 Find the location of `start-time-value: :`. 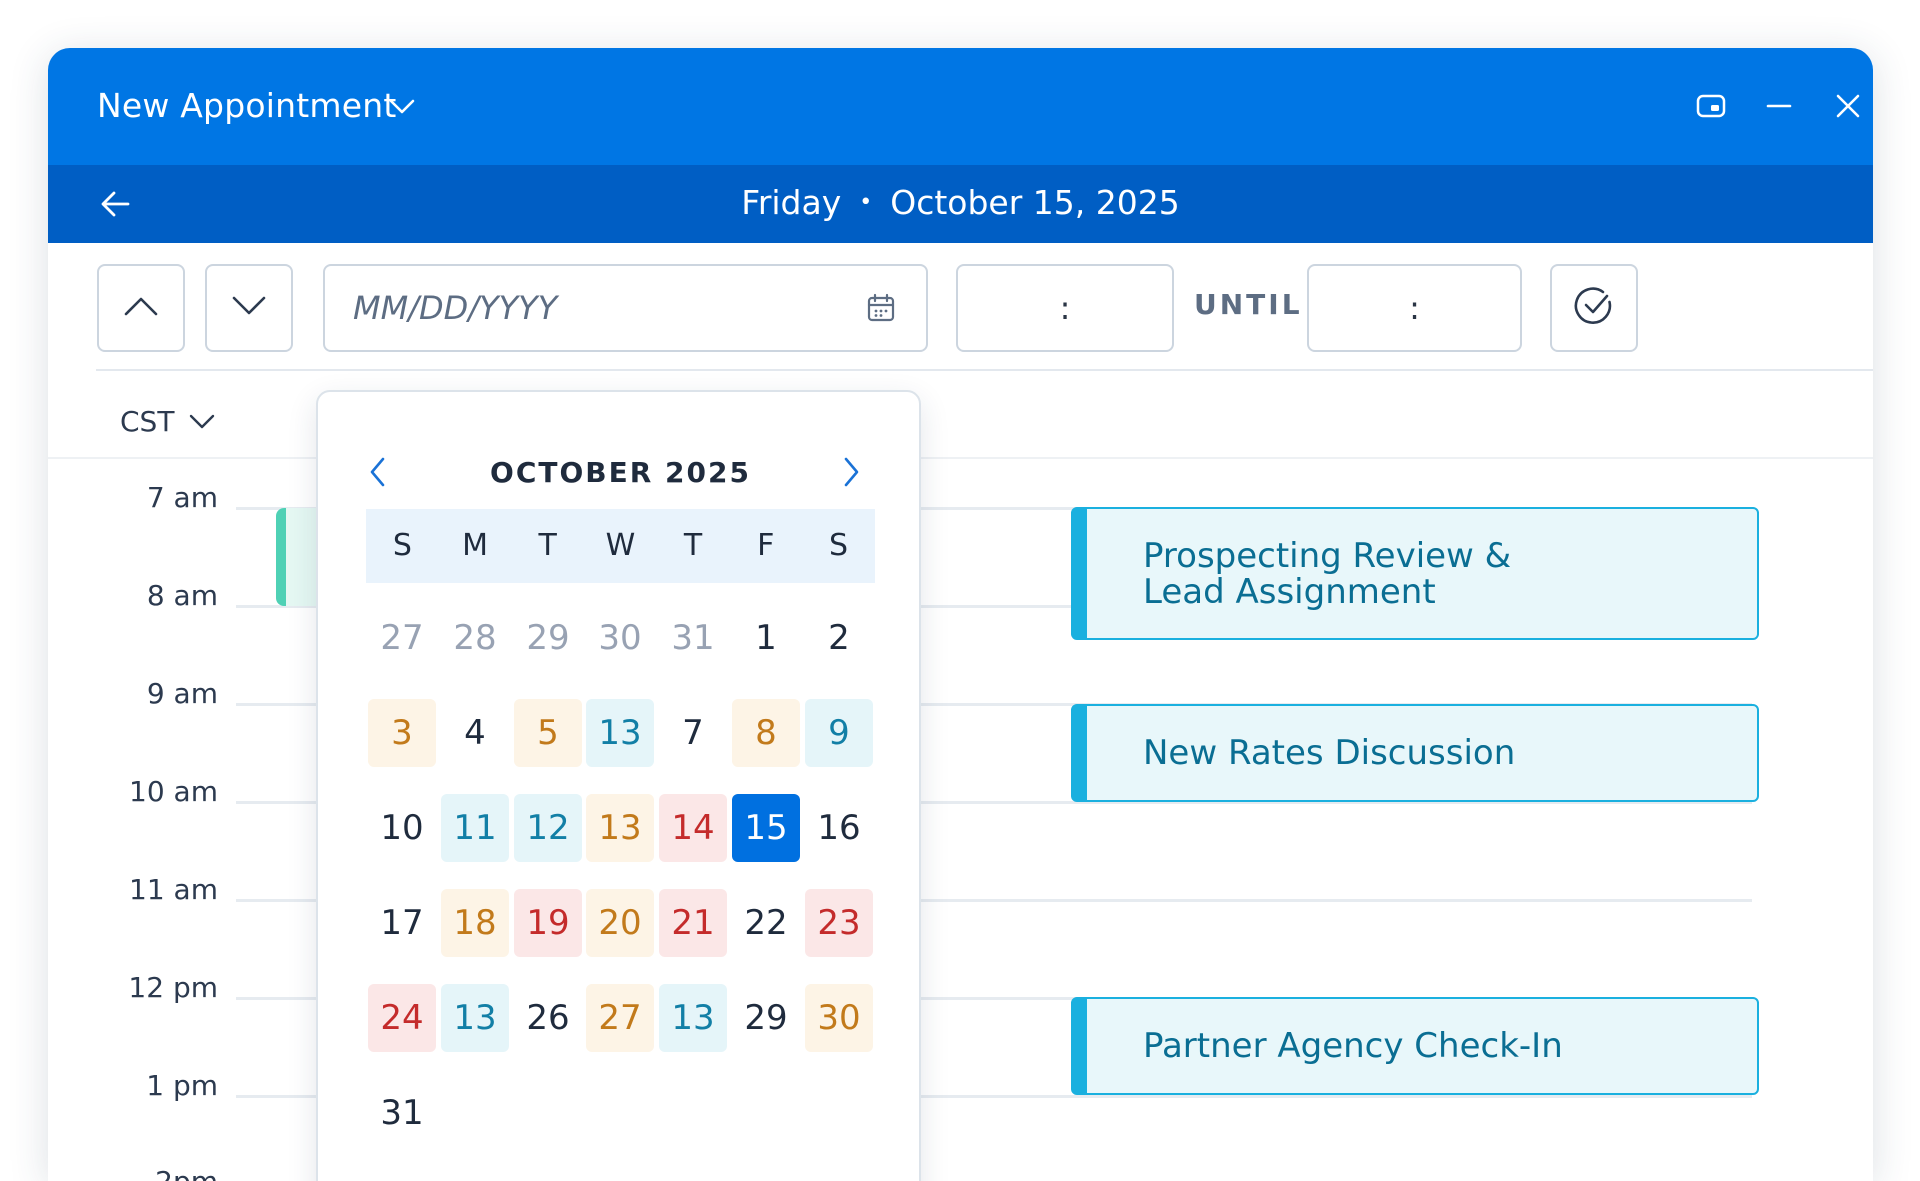

start-time-value: : is located at coordinates (1065, 308).